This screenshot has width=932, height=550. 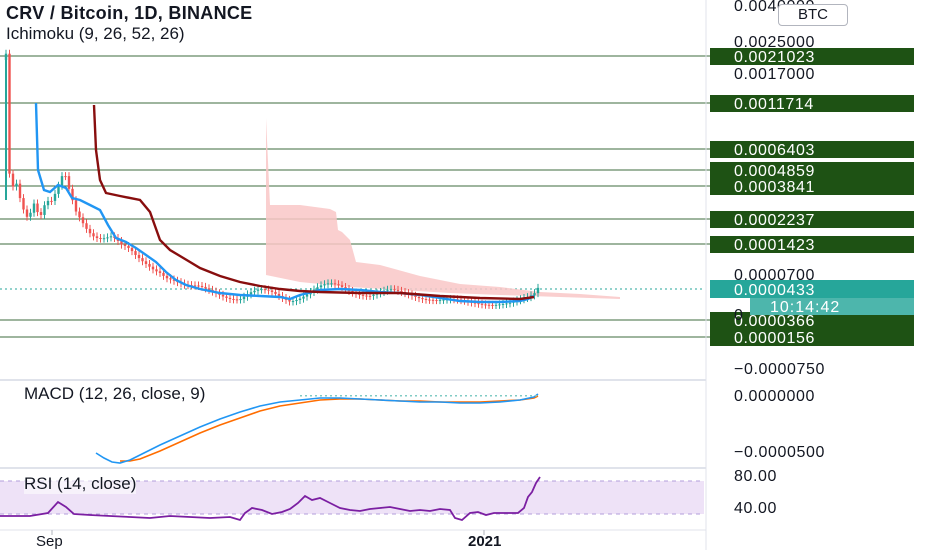 What do you see at coordinates (443, 208) in the screenshot?
I see `cloud-area` at bounding box center [443, 208].